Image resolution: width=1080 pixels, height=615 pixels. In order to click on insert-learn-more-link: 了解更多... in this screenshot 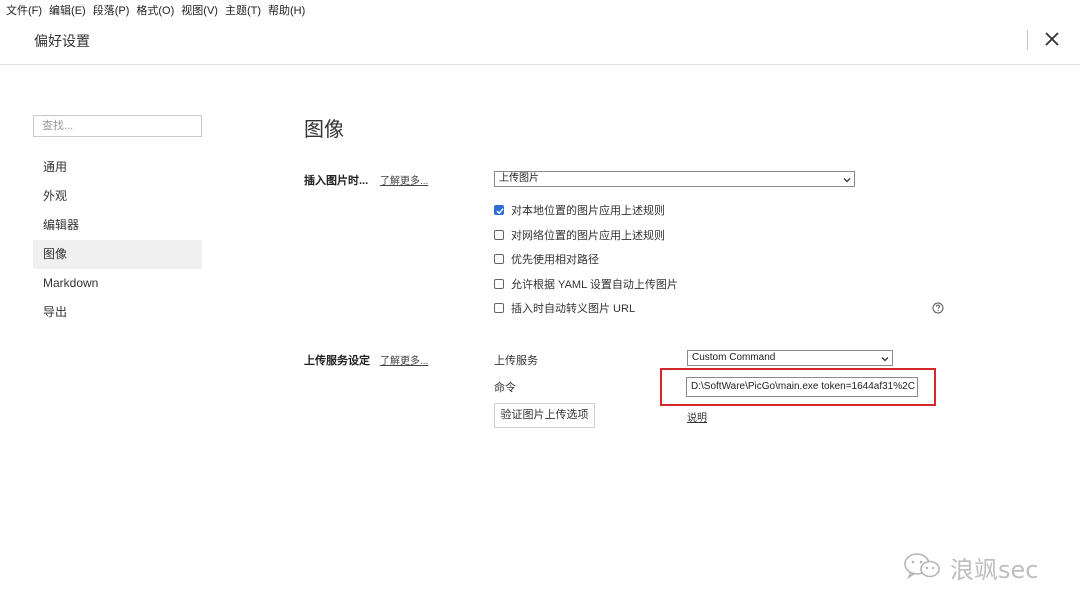, I will do `click(404, 179)`.